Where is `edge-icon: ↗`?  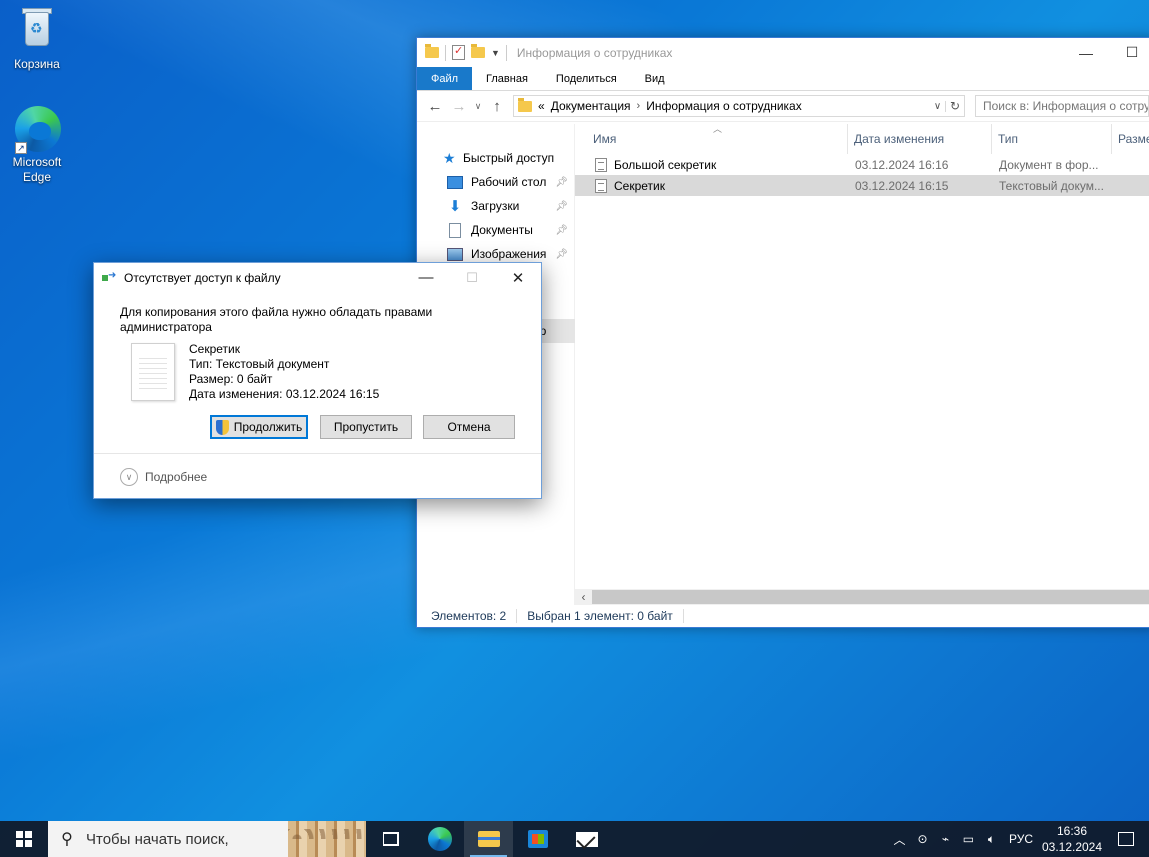 edge-icon: ↗ is located at coordinates (37, 129).